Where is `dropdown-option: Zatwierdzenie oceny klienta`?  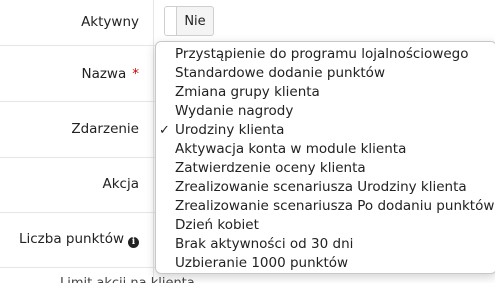 dropdown-option: Zatwierdzenie oceny klienta is located at coordinates (325, 168).